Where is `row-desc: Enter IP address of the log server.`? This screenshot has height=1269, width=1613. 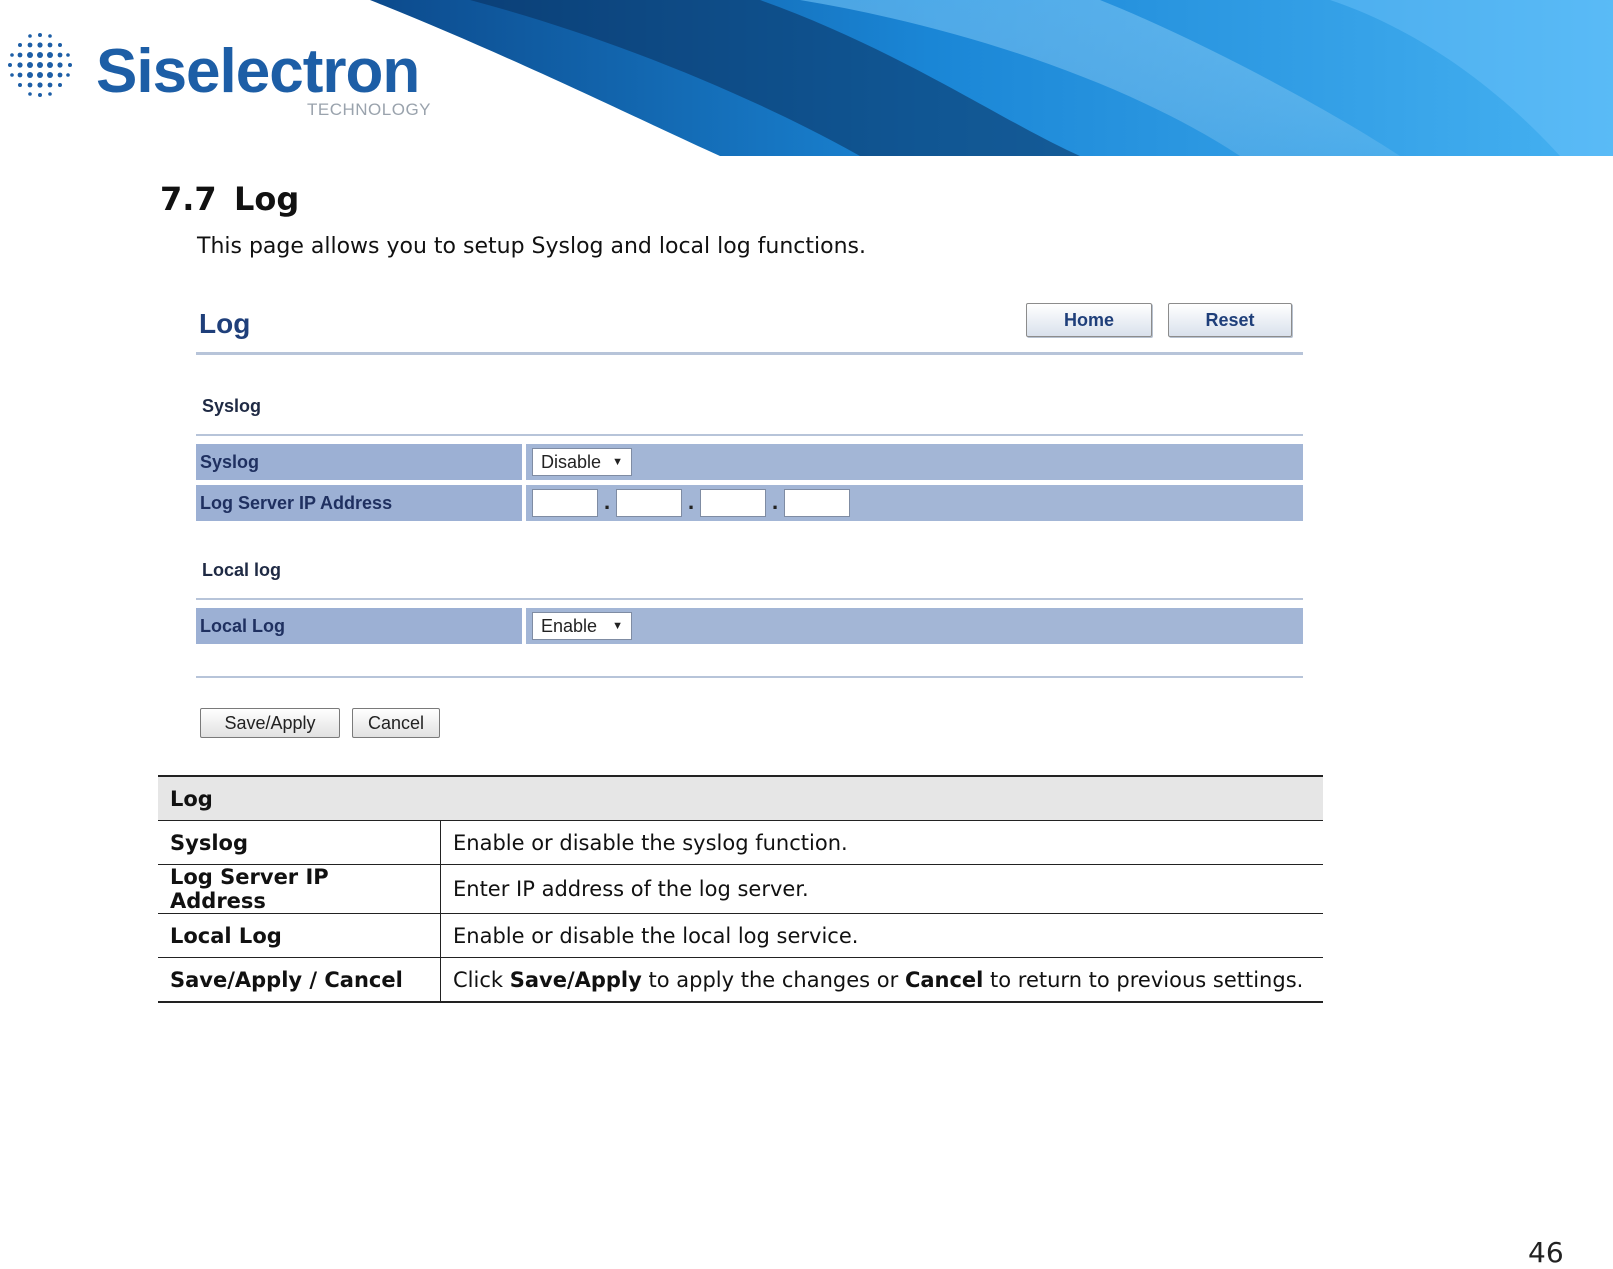
row-desc: Enter IP address of the log server. is located at coordinates (881, 889).